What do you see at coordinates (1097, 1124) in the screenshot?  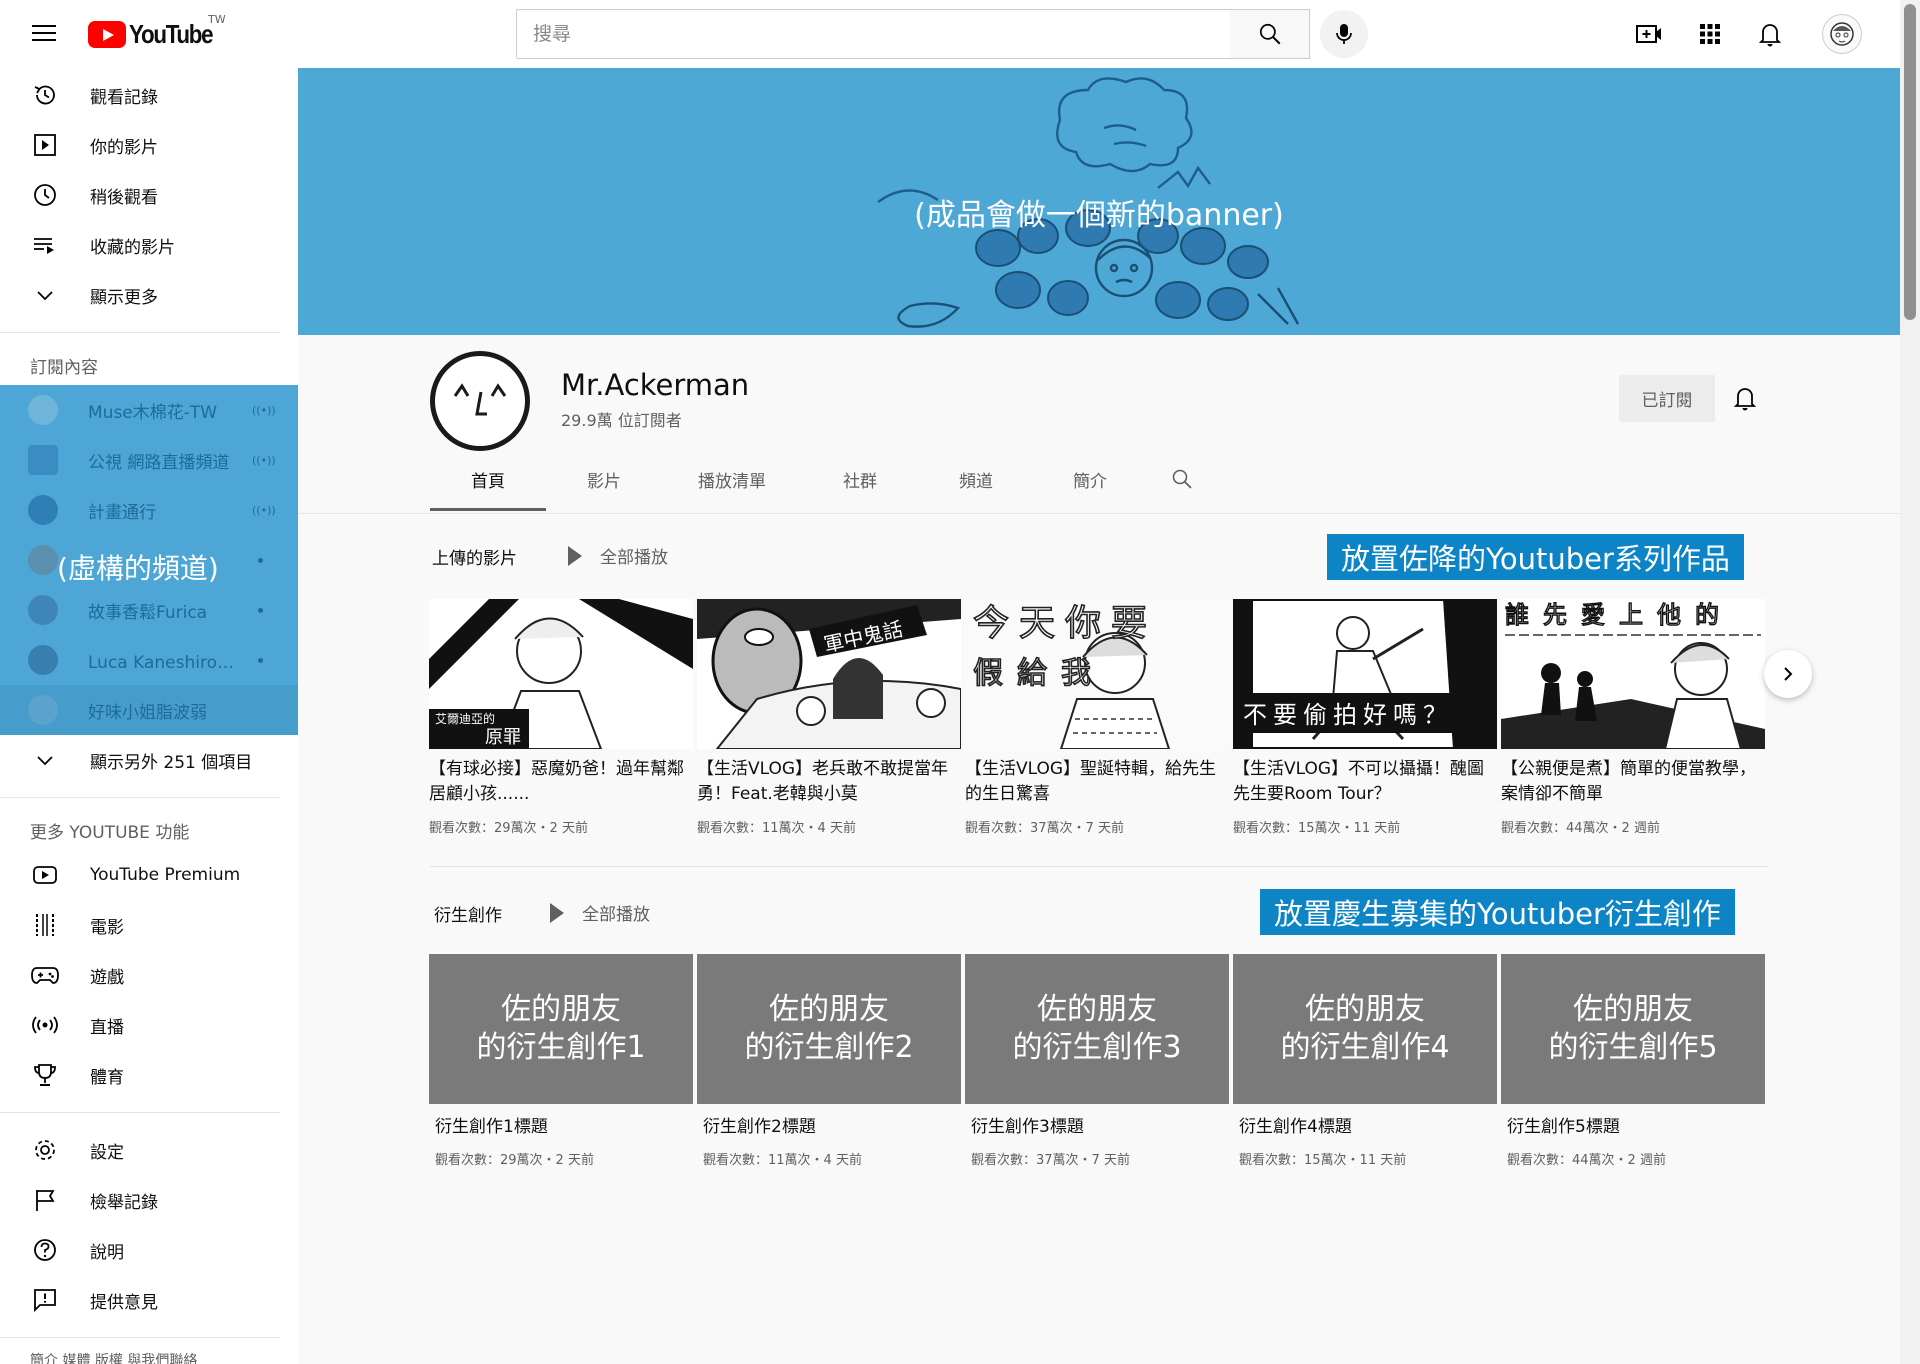 I see `derivative-title: 衍生創作3標題` at bounding box center [1097, 1124].